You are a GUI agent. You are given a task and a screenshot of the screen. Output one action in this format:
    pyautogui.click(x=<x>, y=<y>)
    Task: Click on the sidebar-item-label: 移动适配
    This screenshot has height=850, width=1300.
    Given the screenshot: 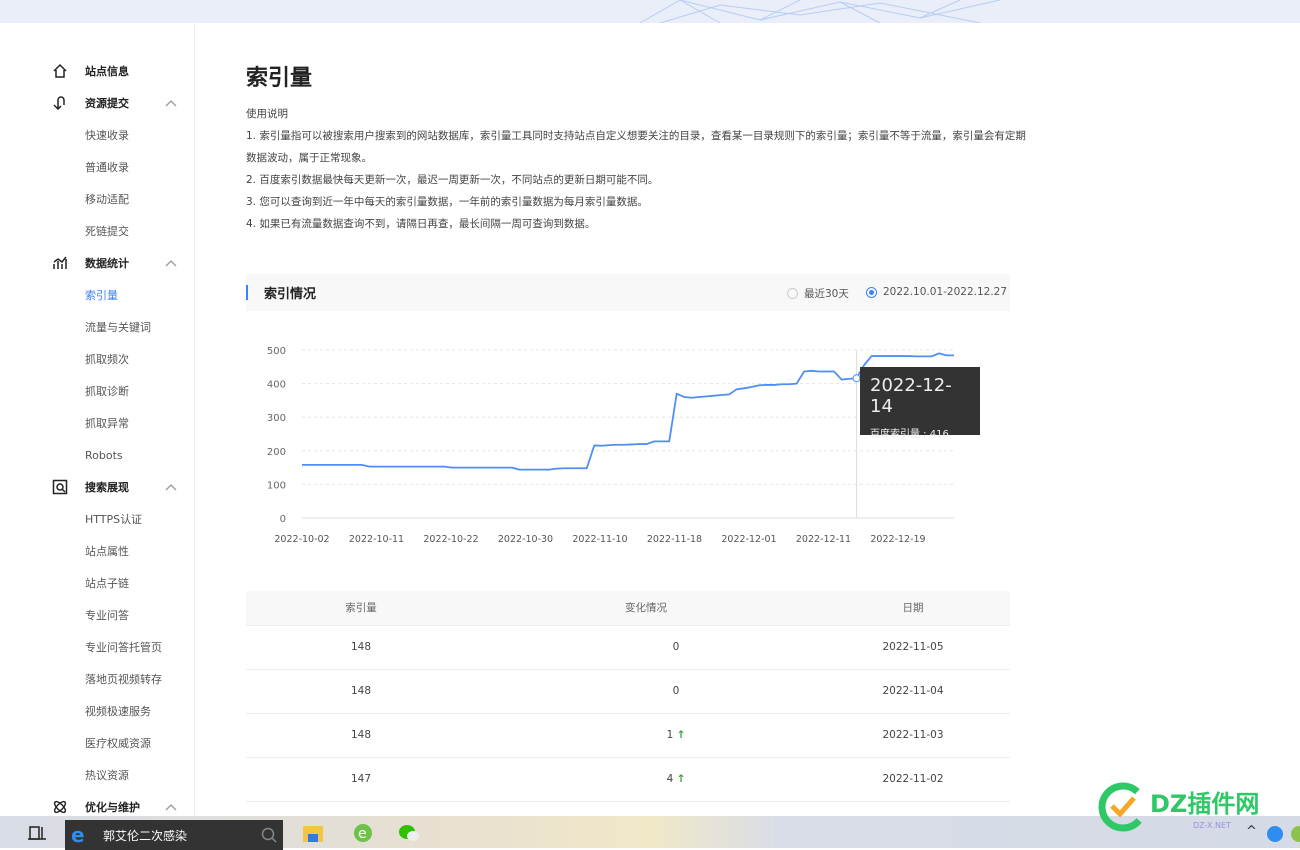 What is the action you would take?
    pyautogui.click(x=107, y=199)
    